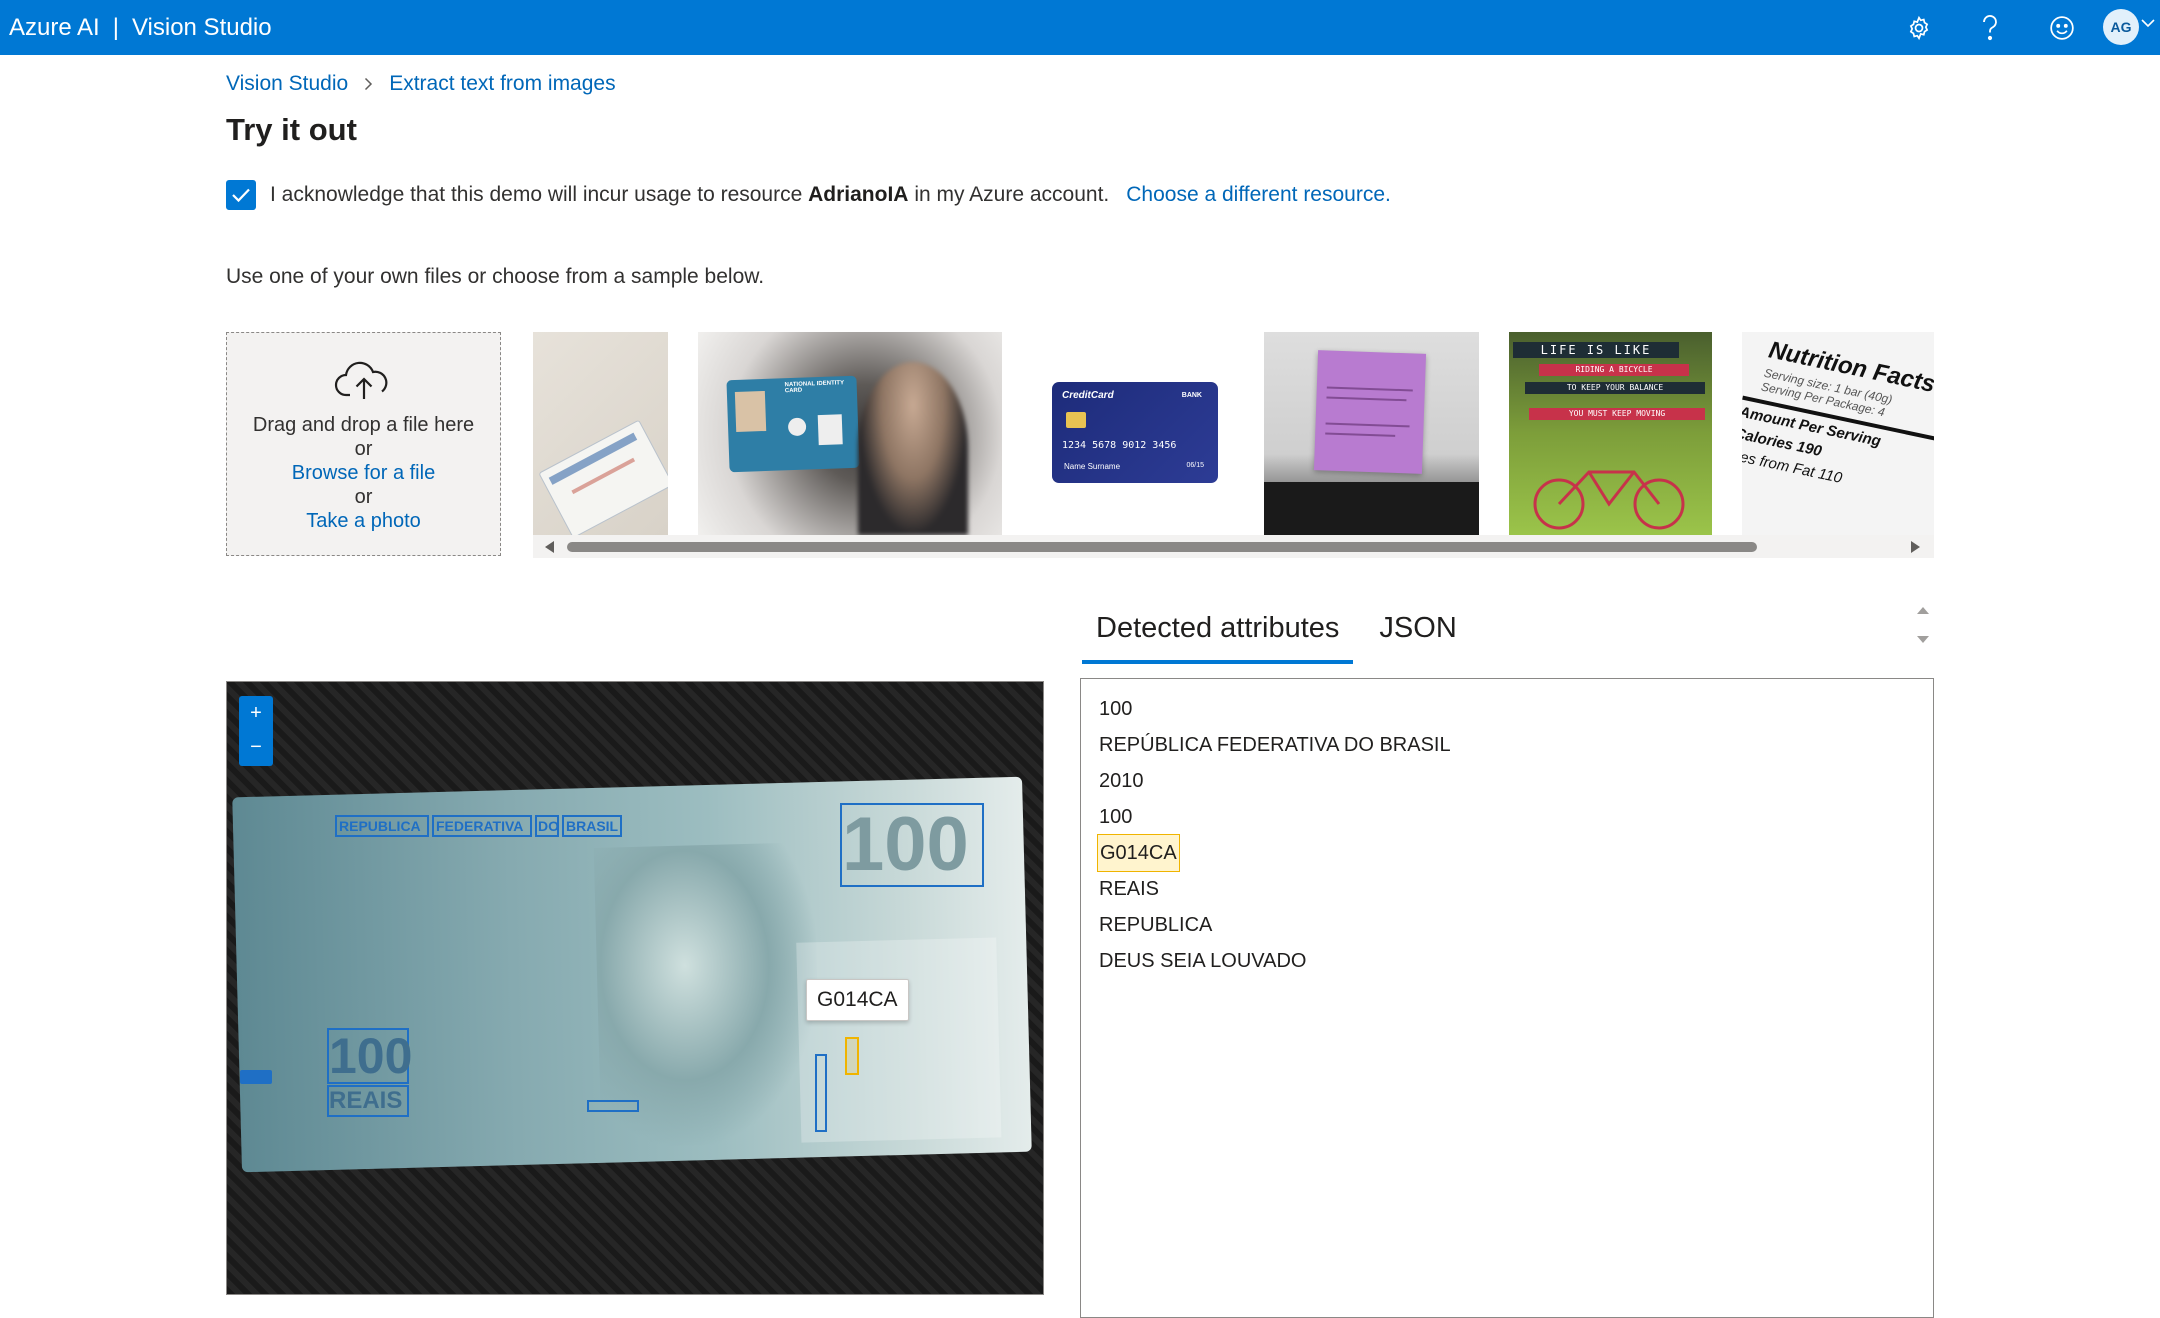 This screenshot has height=1318, width=2160. Describe the element at coordinates (1012, 194) in the screenshot. I see `acknowledge-text-after: in my Azure account.` at that location.